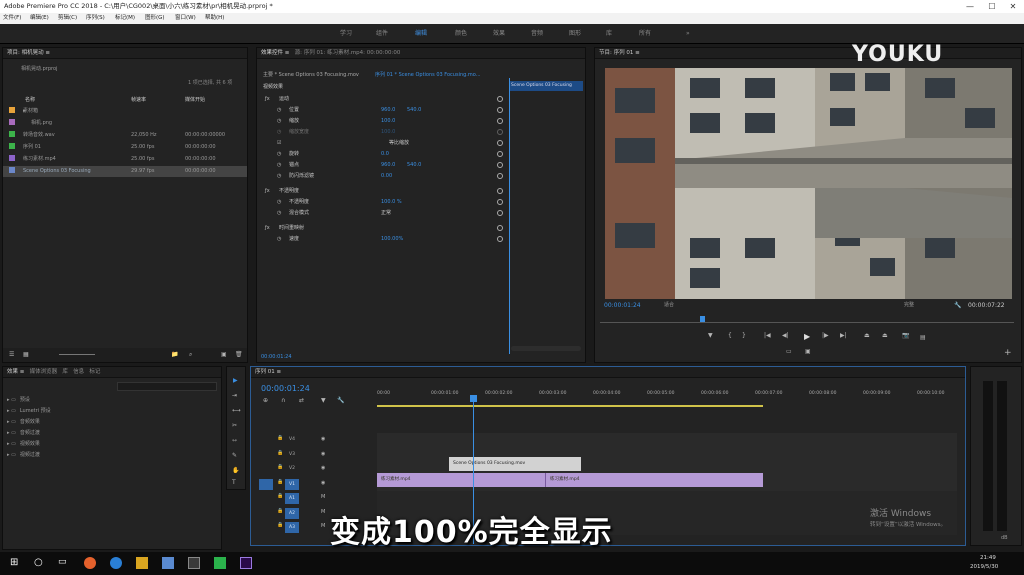 The width and height of the screenshot is (1024, 575). What do you see at coordinates (18, 400) in the screenshot?
I see `effects-folder: ▸ ▭ 预设` at bounding box center [18, 400].